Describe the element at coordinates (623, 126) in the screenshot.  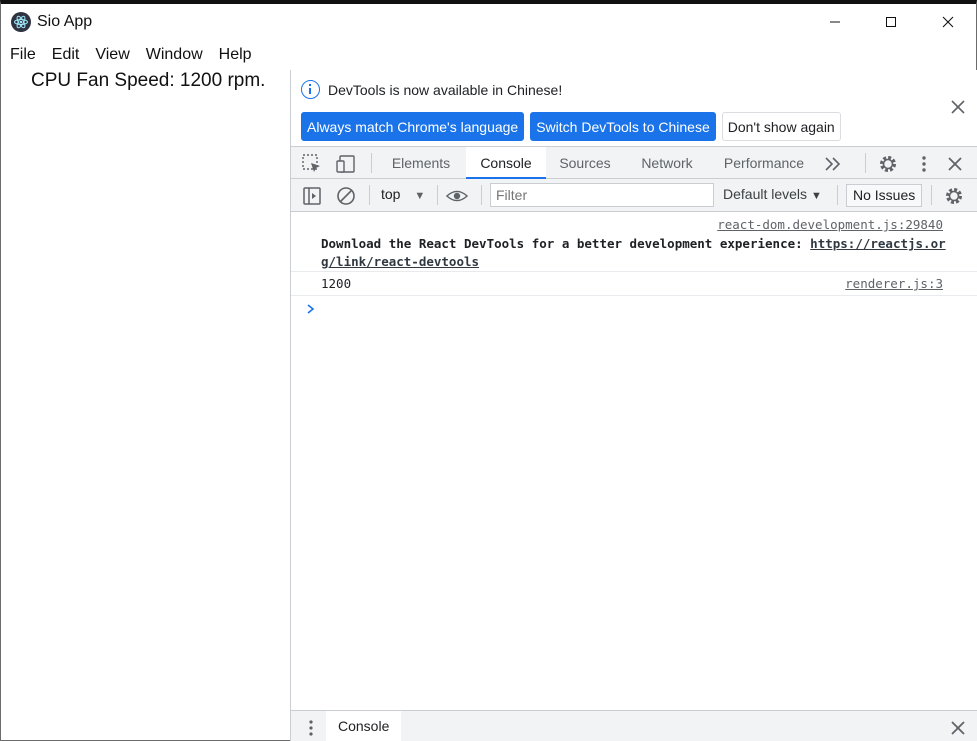
I see `switch-to-chinese-button: Switch DevTools to Chinese` at that location.